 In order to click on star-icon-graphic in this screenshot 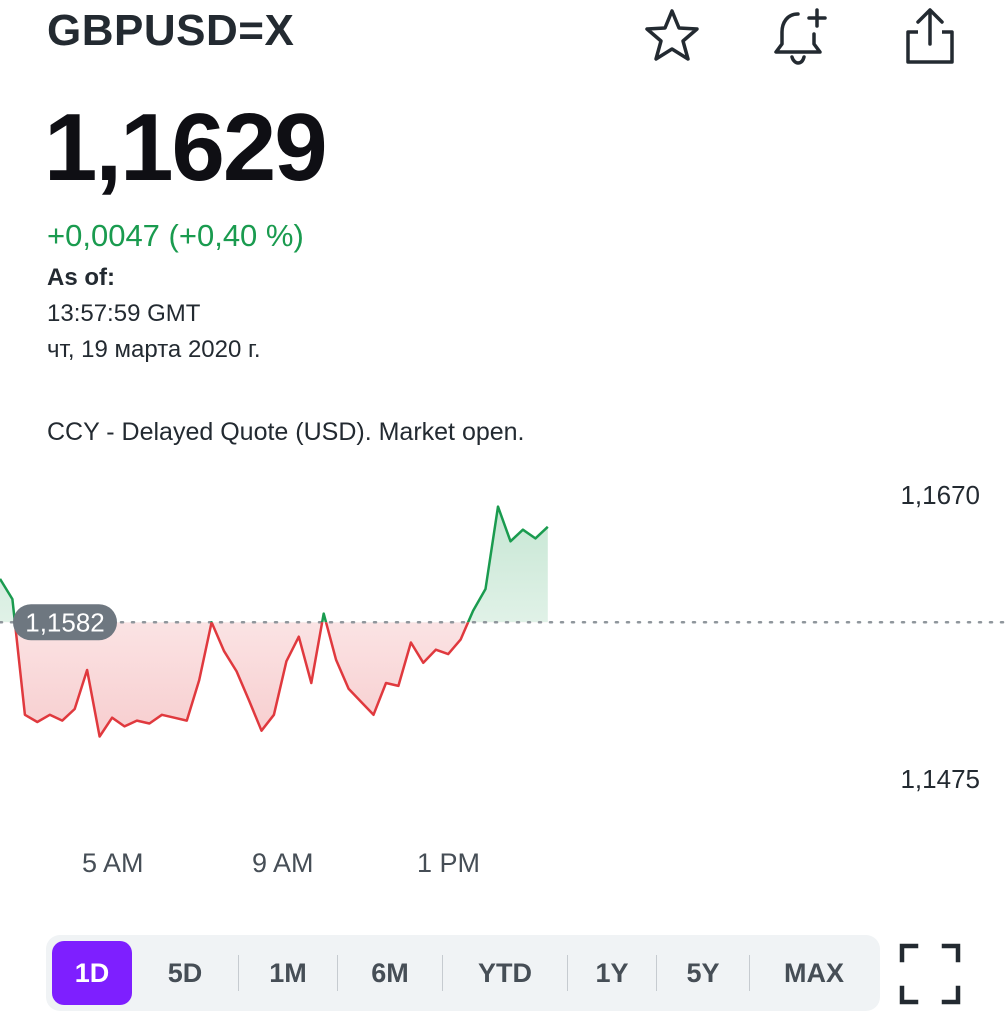, I will do `click(672, 35)`.